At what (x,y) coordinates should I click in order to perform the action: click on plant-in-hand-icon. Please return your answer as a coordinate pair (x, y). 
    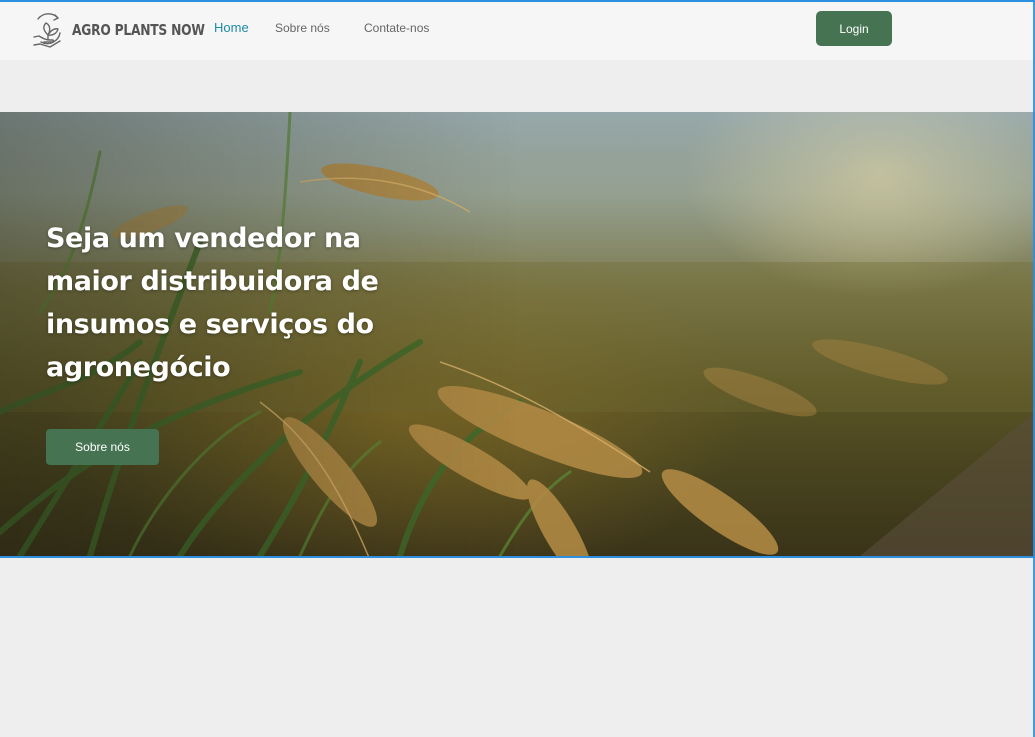
    Looking at the image, I should click on (48, 30).